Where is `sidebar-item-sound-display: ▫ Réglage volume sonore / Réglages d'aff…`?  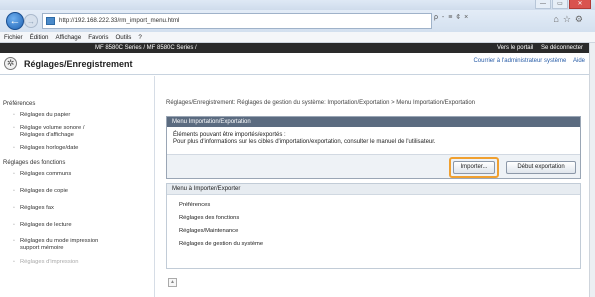
sidebar-item-sound-display: ▫ Réglage volume sonore / Réglages d'aff… is located at coordinates (77, 132).